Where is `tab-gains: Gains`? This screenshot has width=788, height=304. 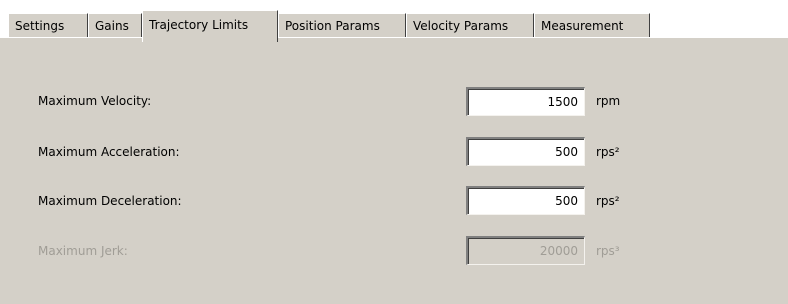
tab-gains: Gains is located at coordinates (115, 25).